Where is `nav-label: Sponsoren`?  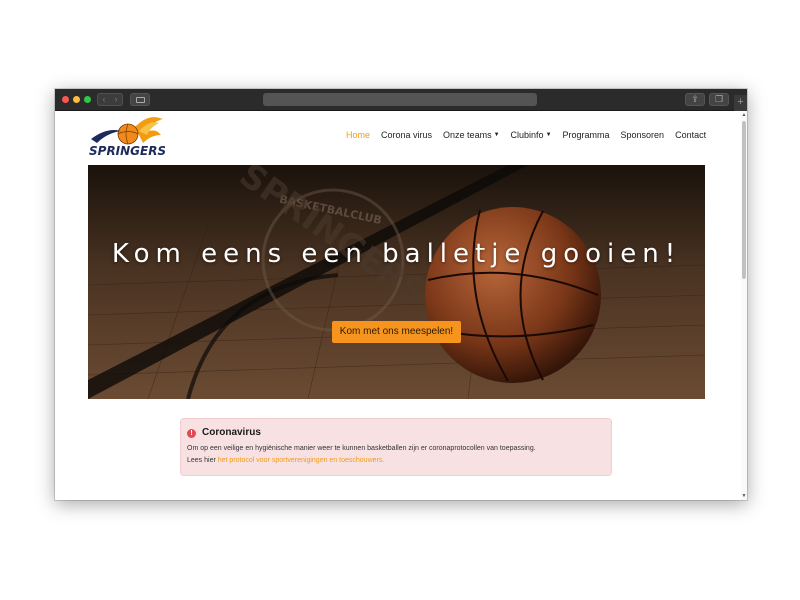 nav-label: Sponsoren is located at coordinates (642, 135).